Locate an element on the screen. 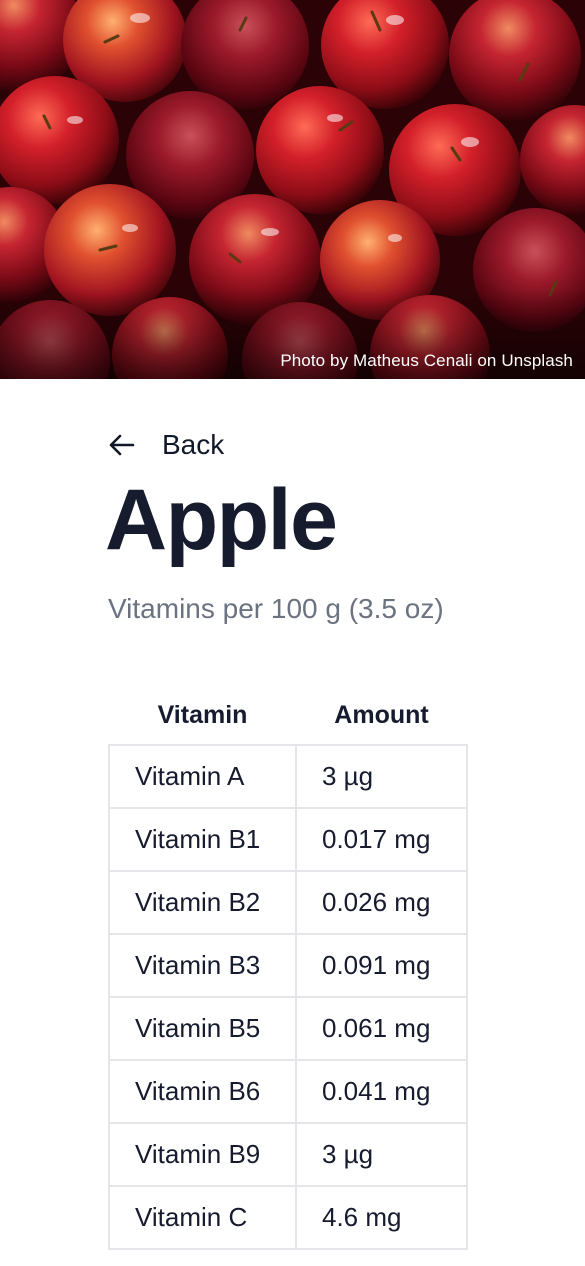 This screenshot has height=1266, width=585. vitamin-cell: Vitamin B6 is located at coordinates (202, 1091).